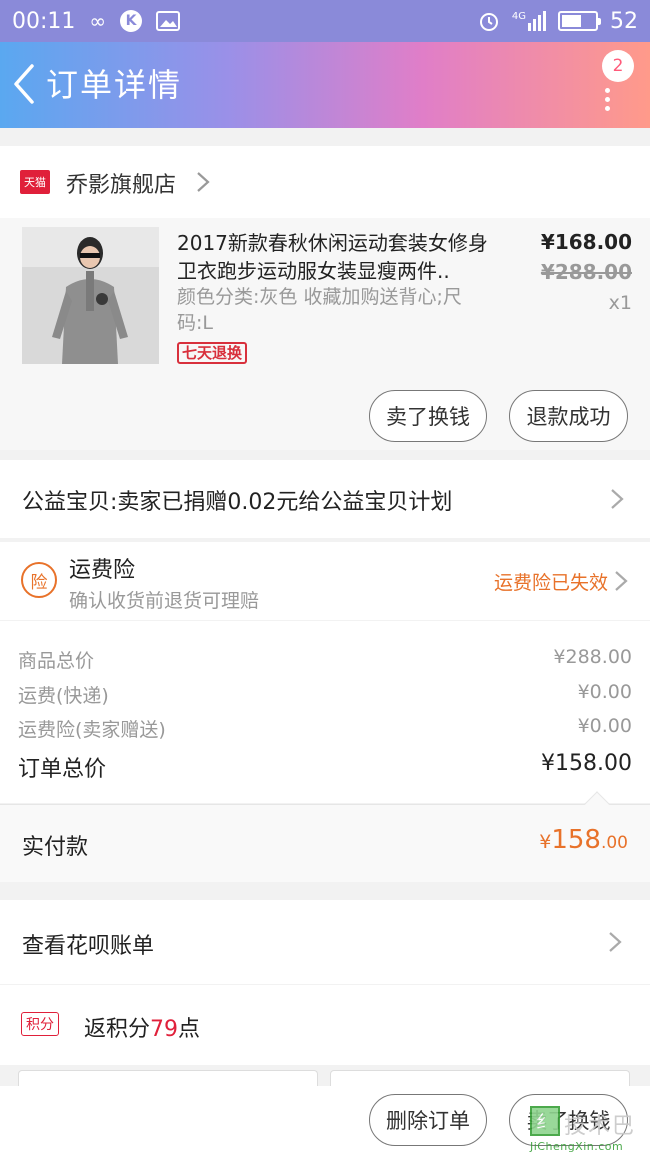  What do you see at coordinates (550, 583) in the screenshot?
I see `insurance-status: 运费险已失效` at bounding box center [550, 583].